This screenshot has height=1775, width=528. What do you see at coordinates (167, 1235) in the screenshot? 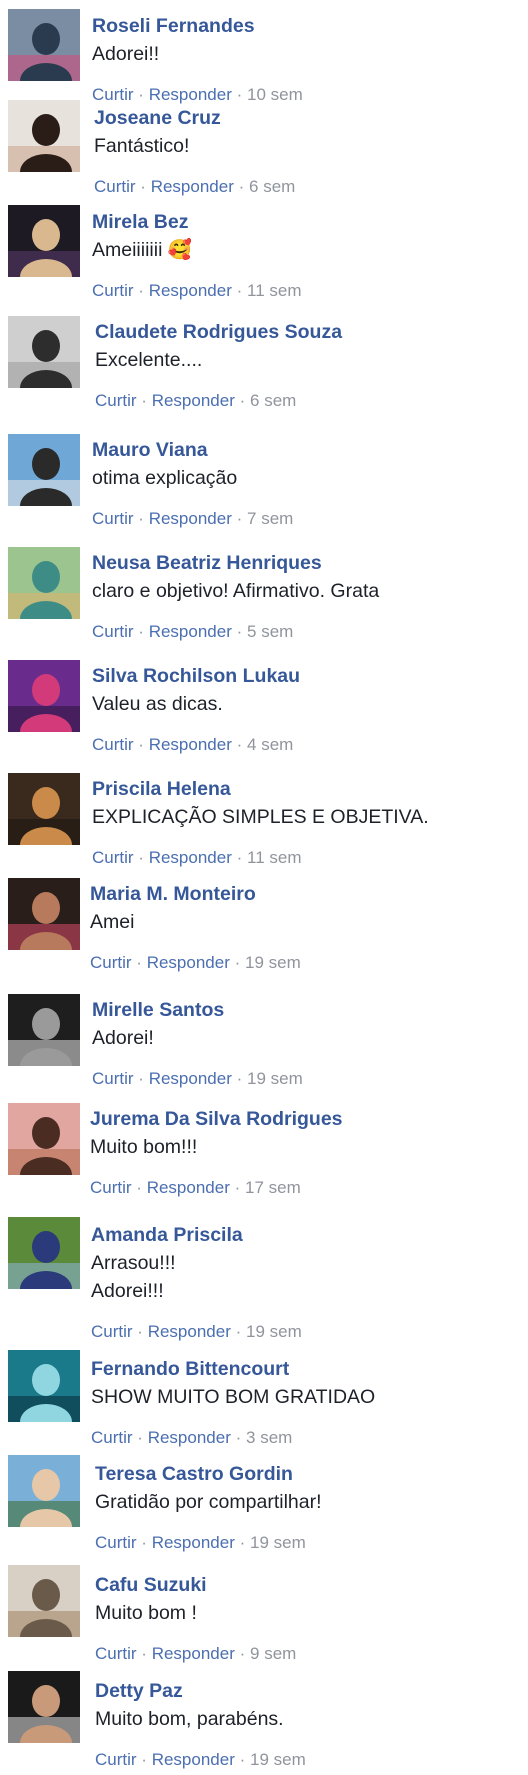
I see `commenter-name: Amanda Priscila` at bounding box center [167, 1235].